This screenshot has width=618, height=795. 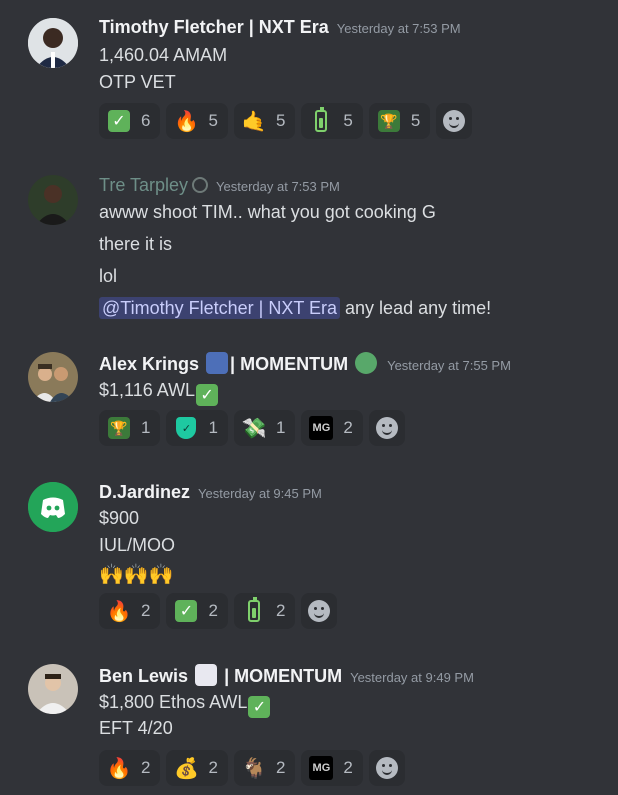 I want to click on timestamp: Yesterday at 9:49 PM, so click(x=412, y=677).